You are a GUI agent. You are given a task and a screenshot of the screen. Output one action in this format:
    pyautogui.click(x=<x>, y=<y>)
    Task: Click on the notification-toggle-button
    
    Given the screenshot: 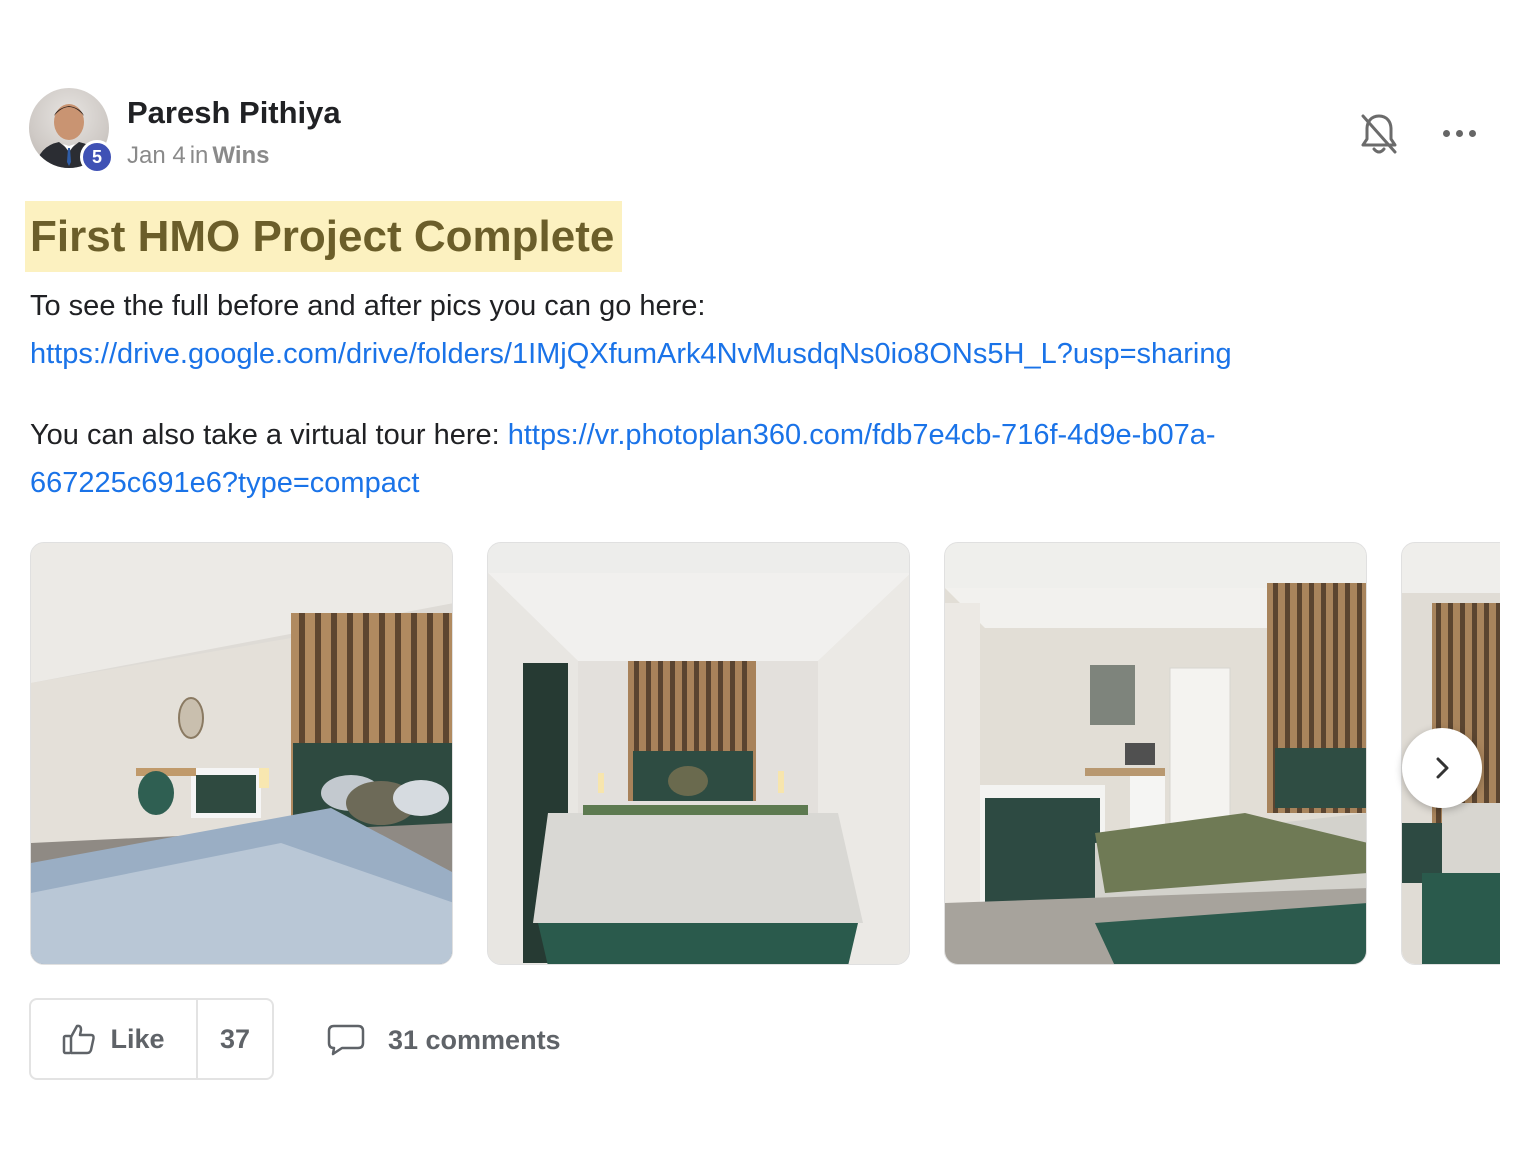 What is the action you would take?
    pyautogui.click(x=1379, y=134)
    